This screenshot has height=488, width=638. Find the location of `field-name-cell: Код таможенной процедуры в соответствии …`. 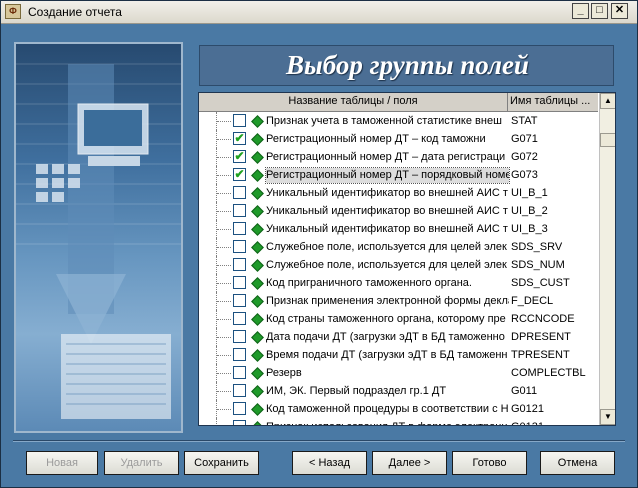

field-name-cell: Код таможенной процедуры в соответствии … is located at coordinates (387, 409).